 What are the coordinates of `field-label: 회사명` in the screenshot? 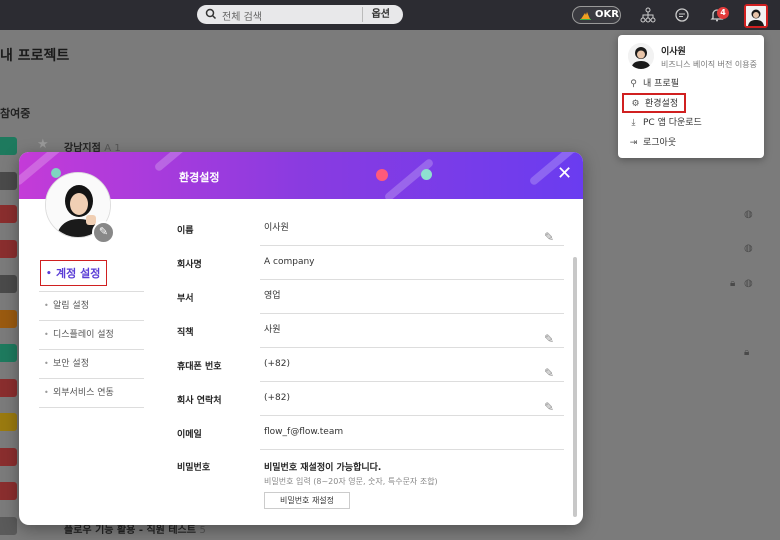 It's located at (189, 265).